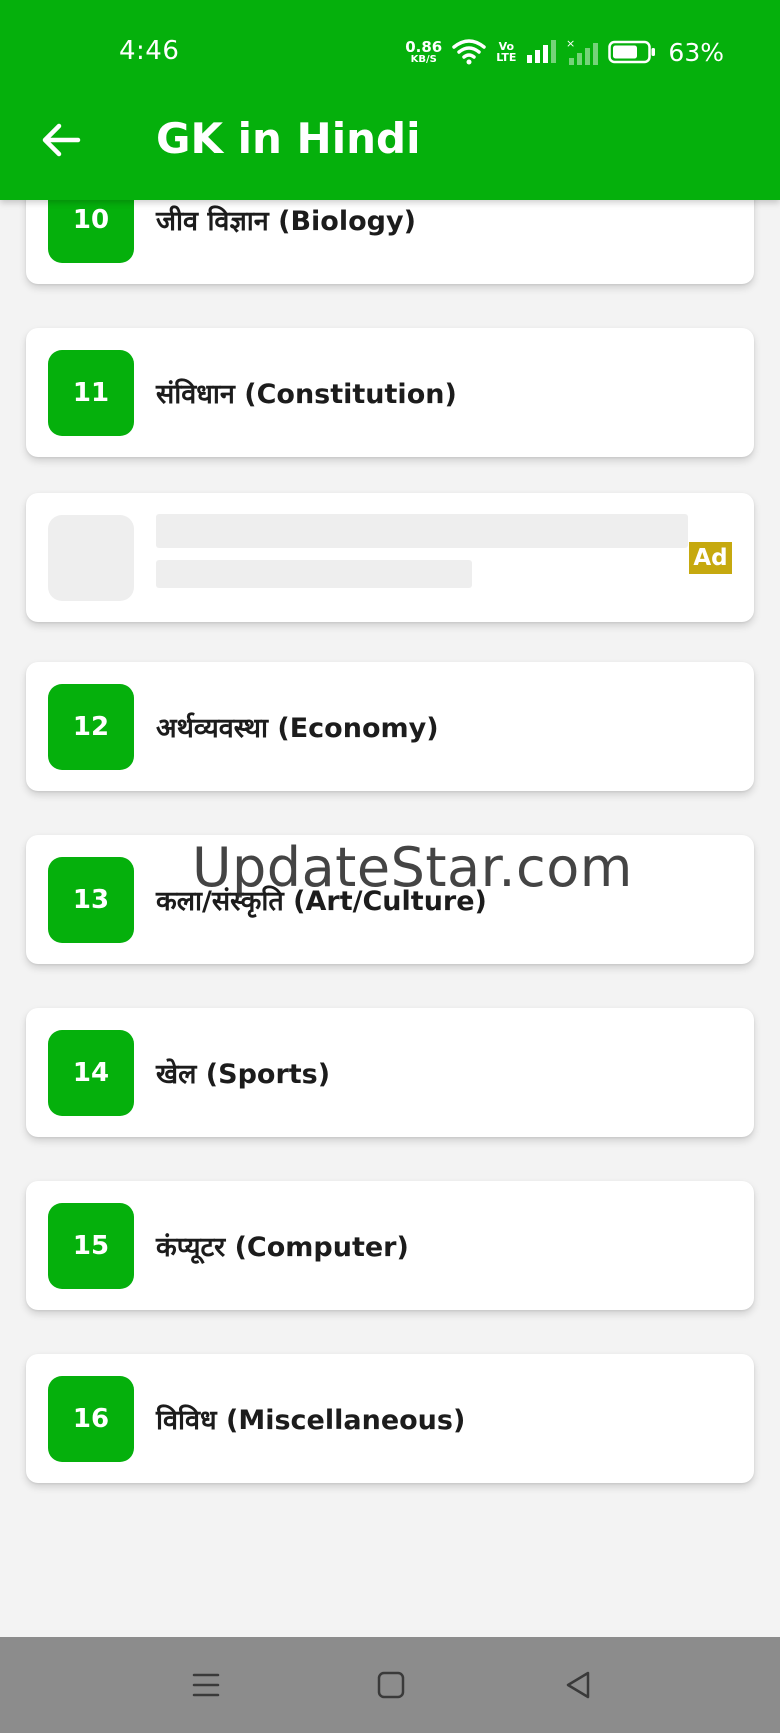 The image size is (780, 1733). Describe the element at coordinates (564, 52) in the screenshot. I see `status-icons: 0.86 KB/S Vo LTE × 63%` at that location.